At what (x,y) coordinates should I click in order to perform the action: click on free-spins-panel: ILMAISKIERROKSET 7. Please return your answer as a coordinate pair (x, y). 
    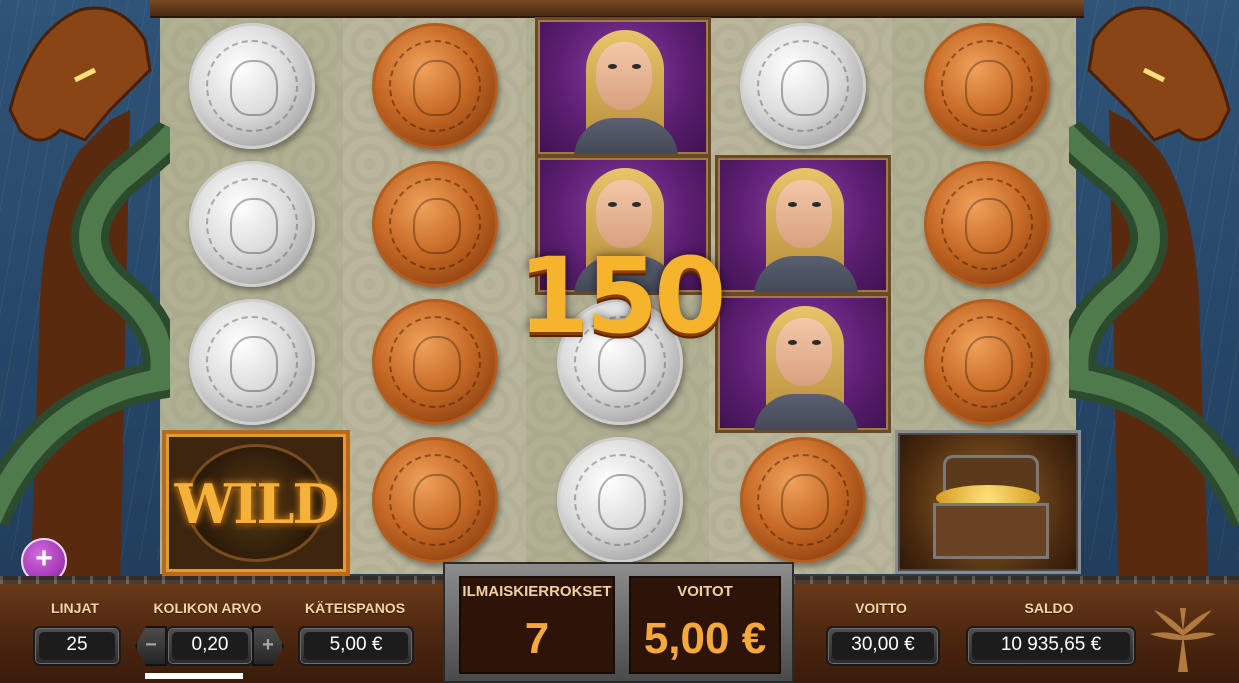
    Looking at the image, I should click on (537, 625).